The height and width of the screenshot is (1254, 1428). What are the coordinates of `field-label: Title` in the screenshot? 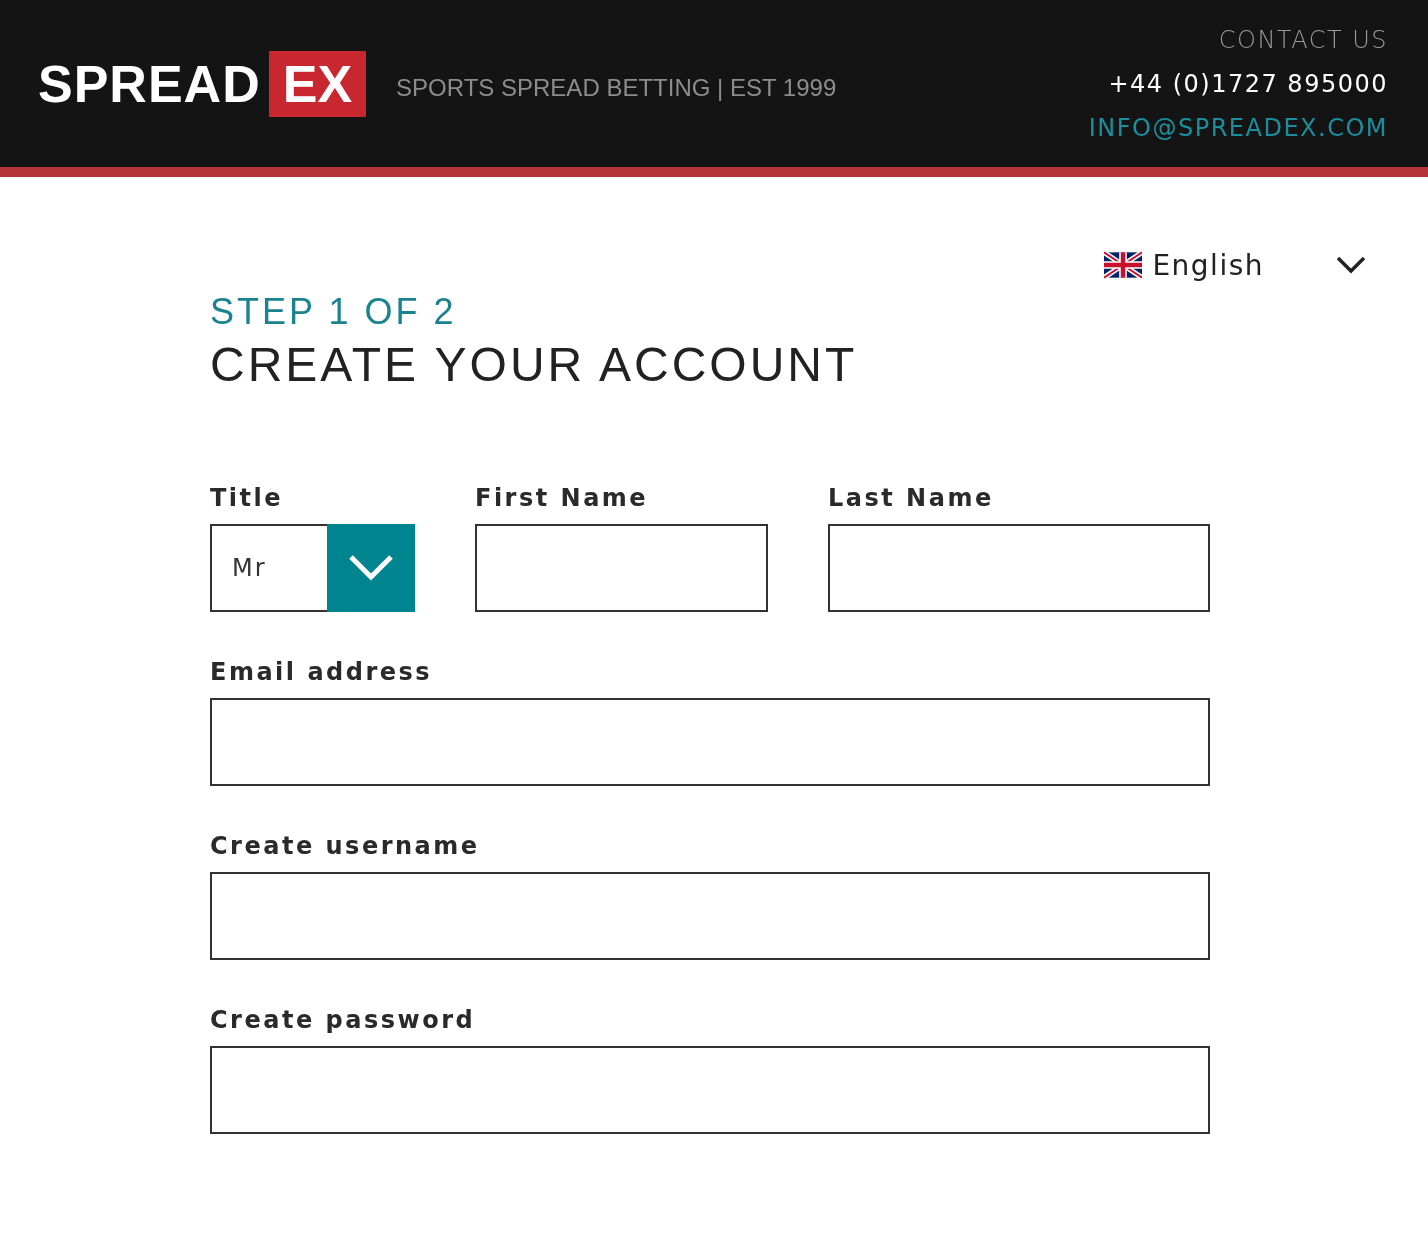 It's located at (247, 498).